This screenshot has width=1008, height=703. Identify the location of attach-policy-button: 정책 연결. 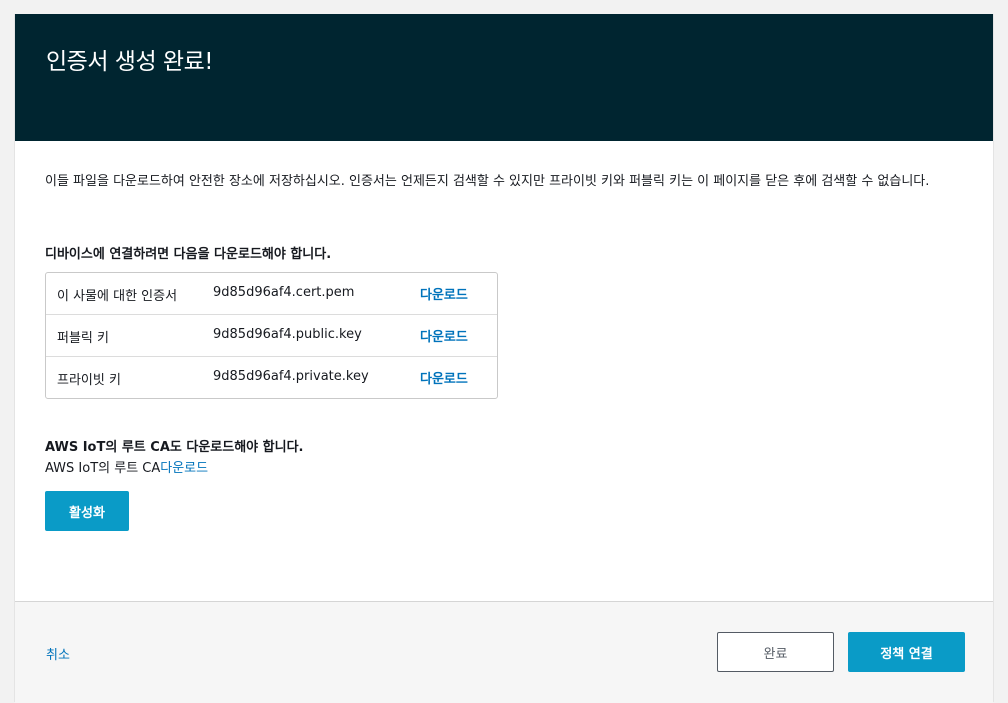
(906, 652).